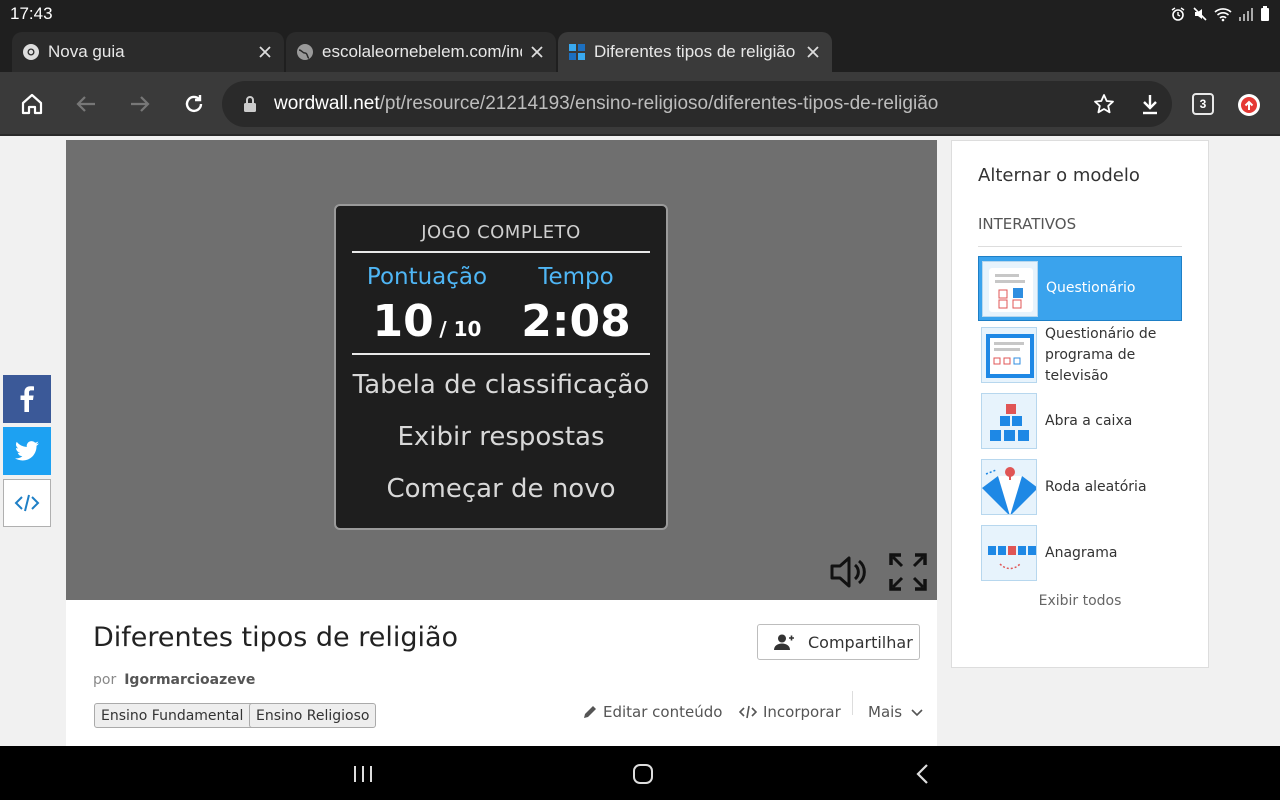 The width and height of the screenshot is (1280, 800). Describe the element at coordinates (276, 637) in the screenshot. I see `activity-title: Diferentes tipos de religião` at that location.